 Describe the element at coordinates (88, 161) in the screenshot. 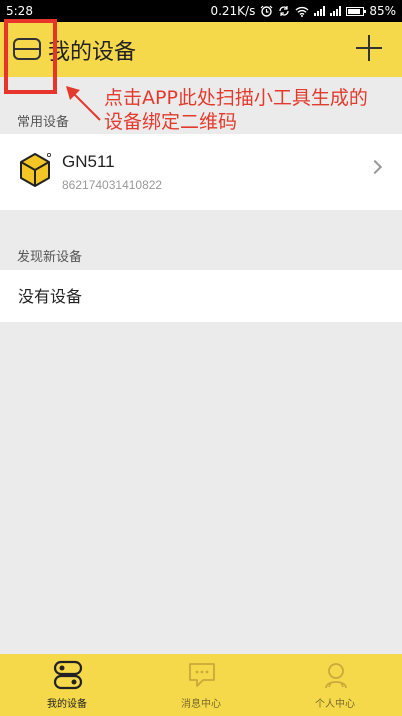

I see `device-name: GN511` at that location.